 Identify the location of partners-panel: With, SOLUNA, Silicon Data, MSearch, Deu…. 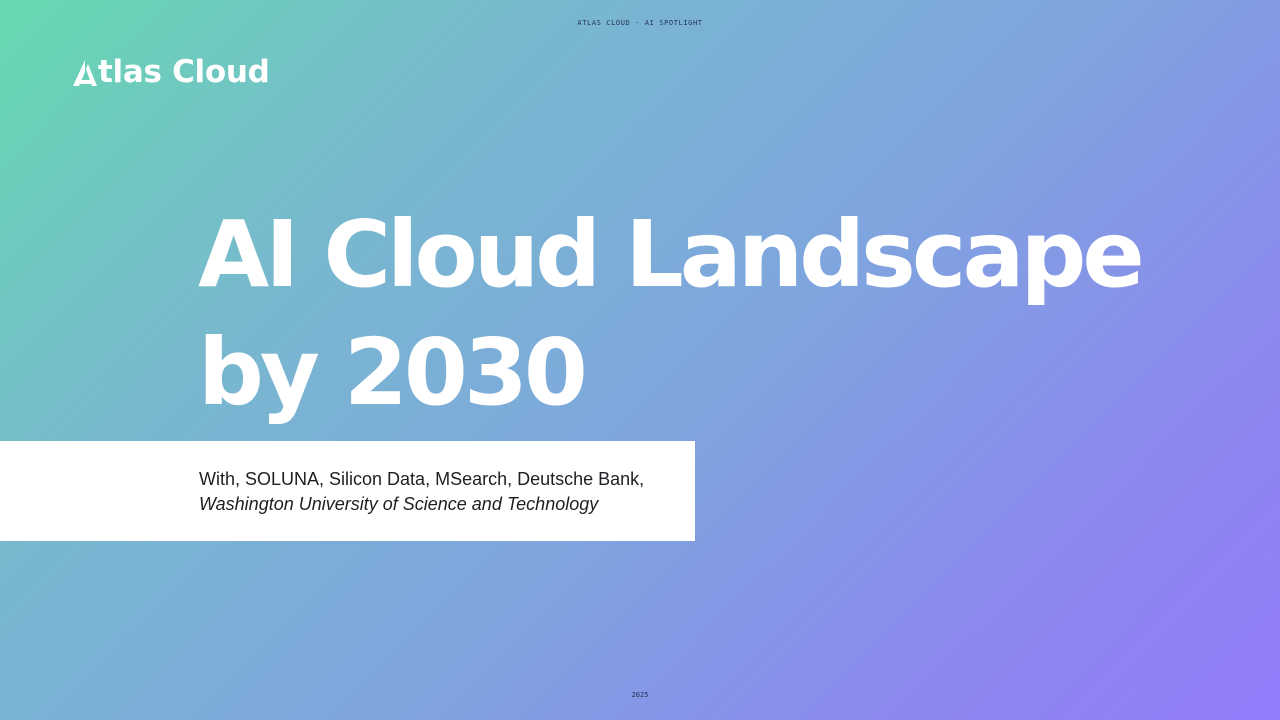
(347, 491).